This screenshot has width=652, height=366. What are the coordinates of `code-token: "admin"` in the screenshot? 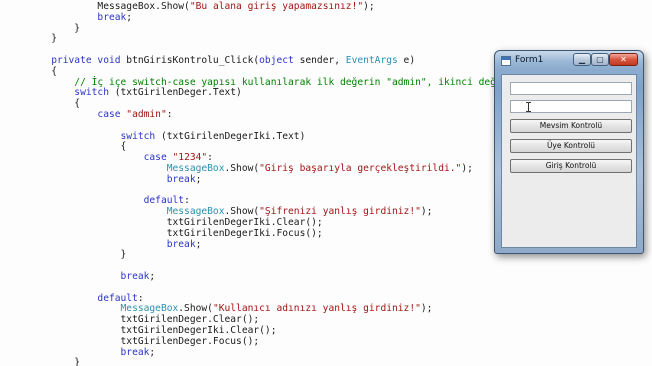 It's located at (146, 114).